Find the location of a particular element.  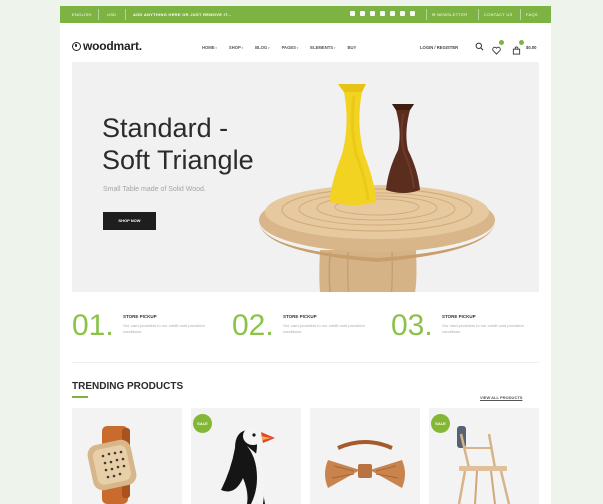

logo: woodmart. is located at coordinates (107, 46).